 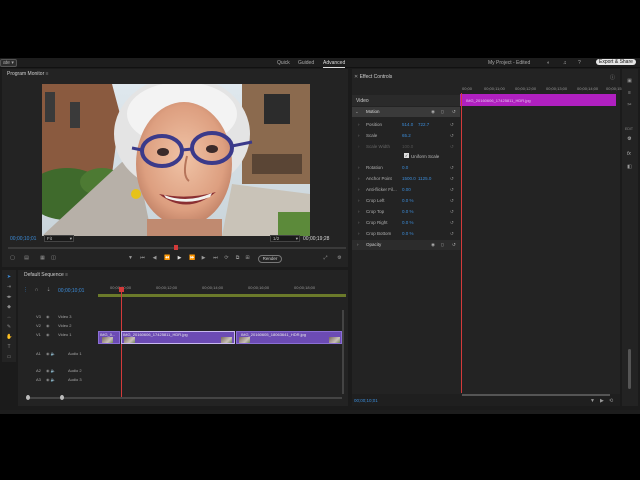 What do you see at coordinates (247, 258) in the screenshot?
I see `split-icon: ⊞` at bounding box center [247, 258].